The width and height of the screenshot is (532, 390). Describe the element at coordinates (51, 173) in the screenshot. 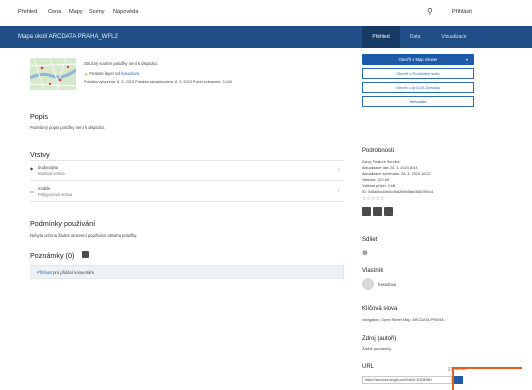

I see `layer-type: Bodová vrstva` at that location.